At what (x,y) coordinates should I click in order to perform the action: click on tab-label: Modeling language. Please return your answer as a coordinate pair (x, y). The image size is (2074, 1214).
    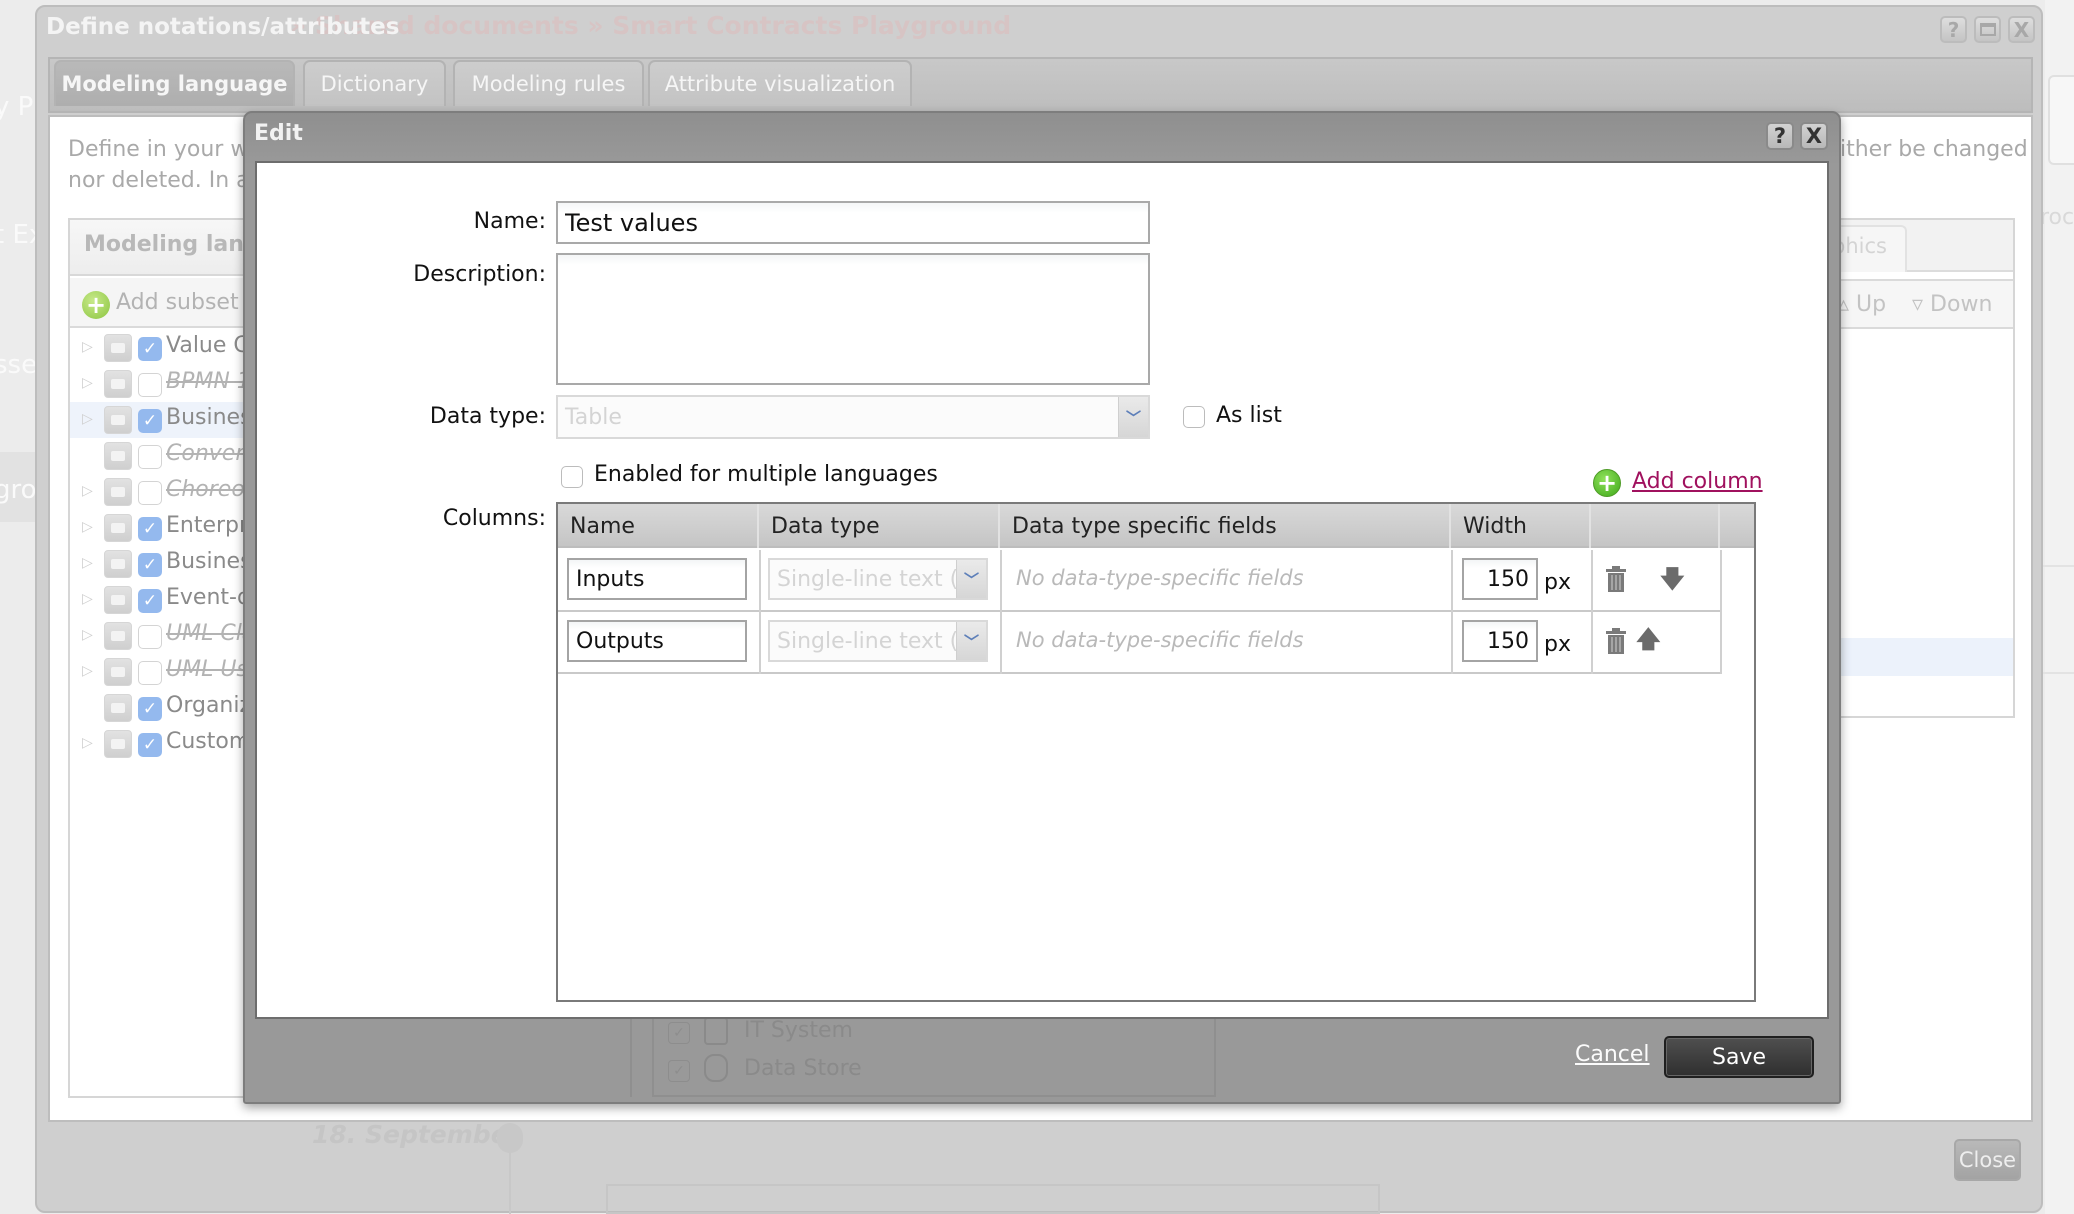
    Looking at the image, I should click on (174, 84).